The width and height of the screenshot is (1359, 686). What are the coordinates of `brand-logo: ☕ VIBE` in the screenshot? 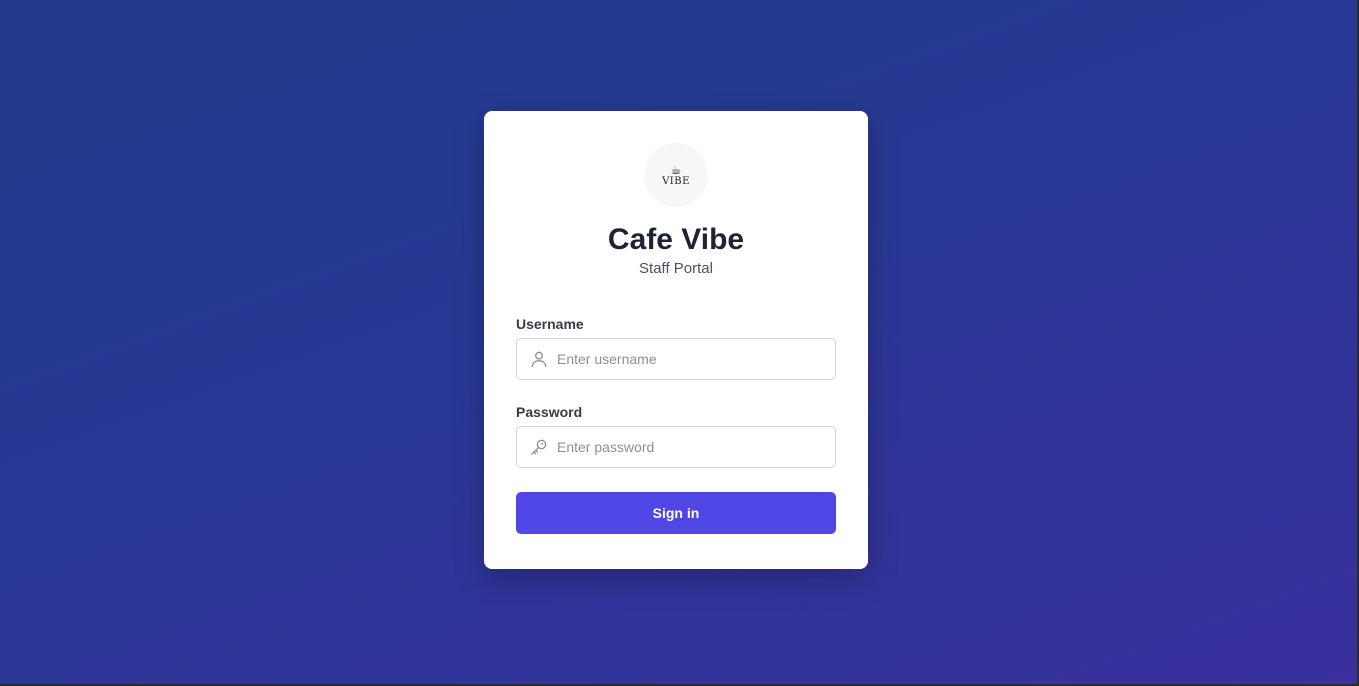 It's located at (676, 175).